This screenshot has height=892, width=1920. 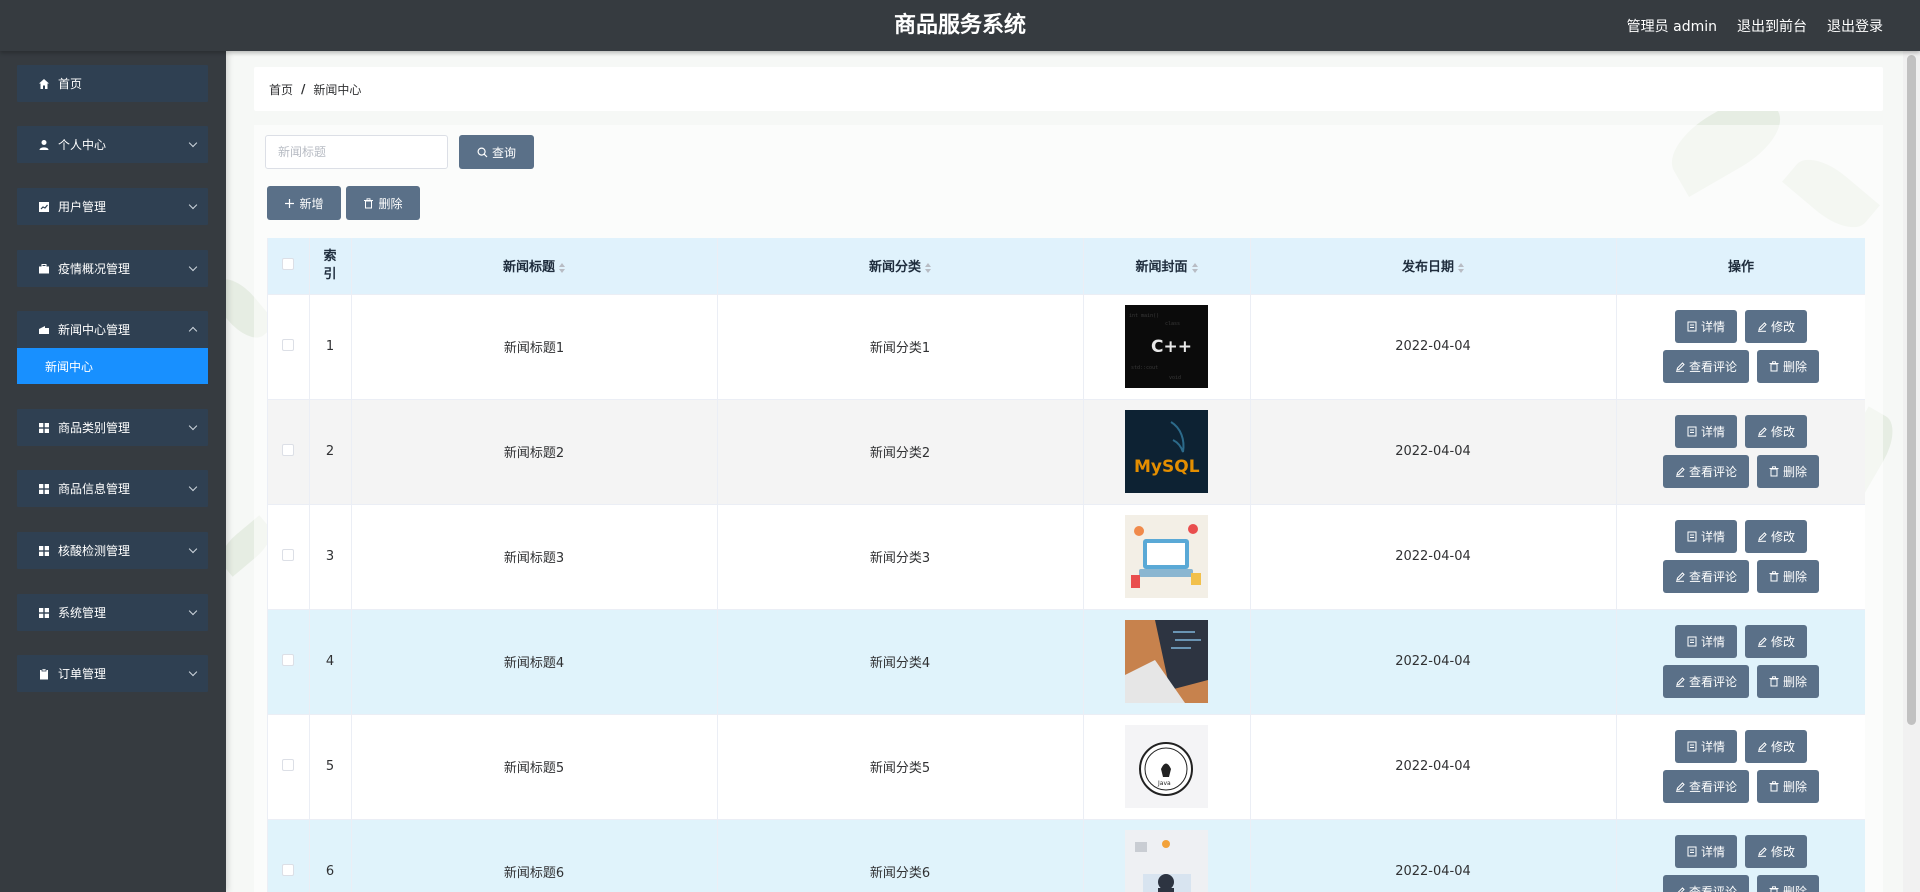 What do you see at coordinates (330, 855) in the screenshot?
I see `row-index: 6` at bounding box center [330, 855].